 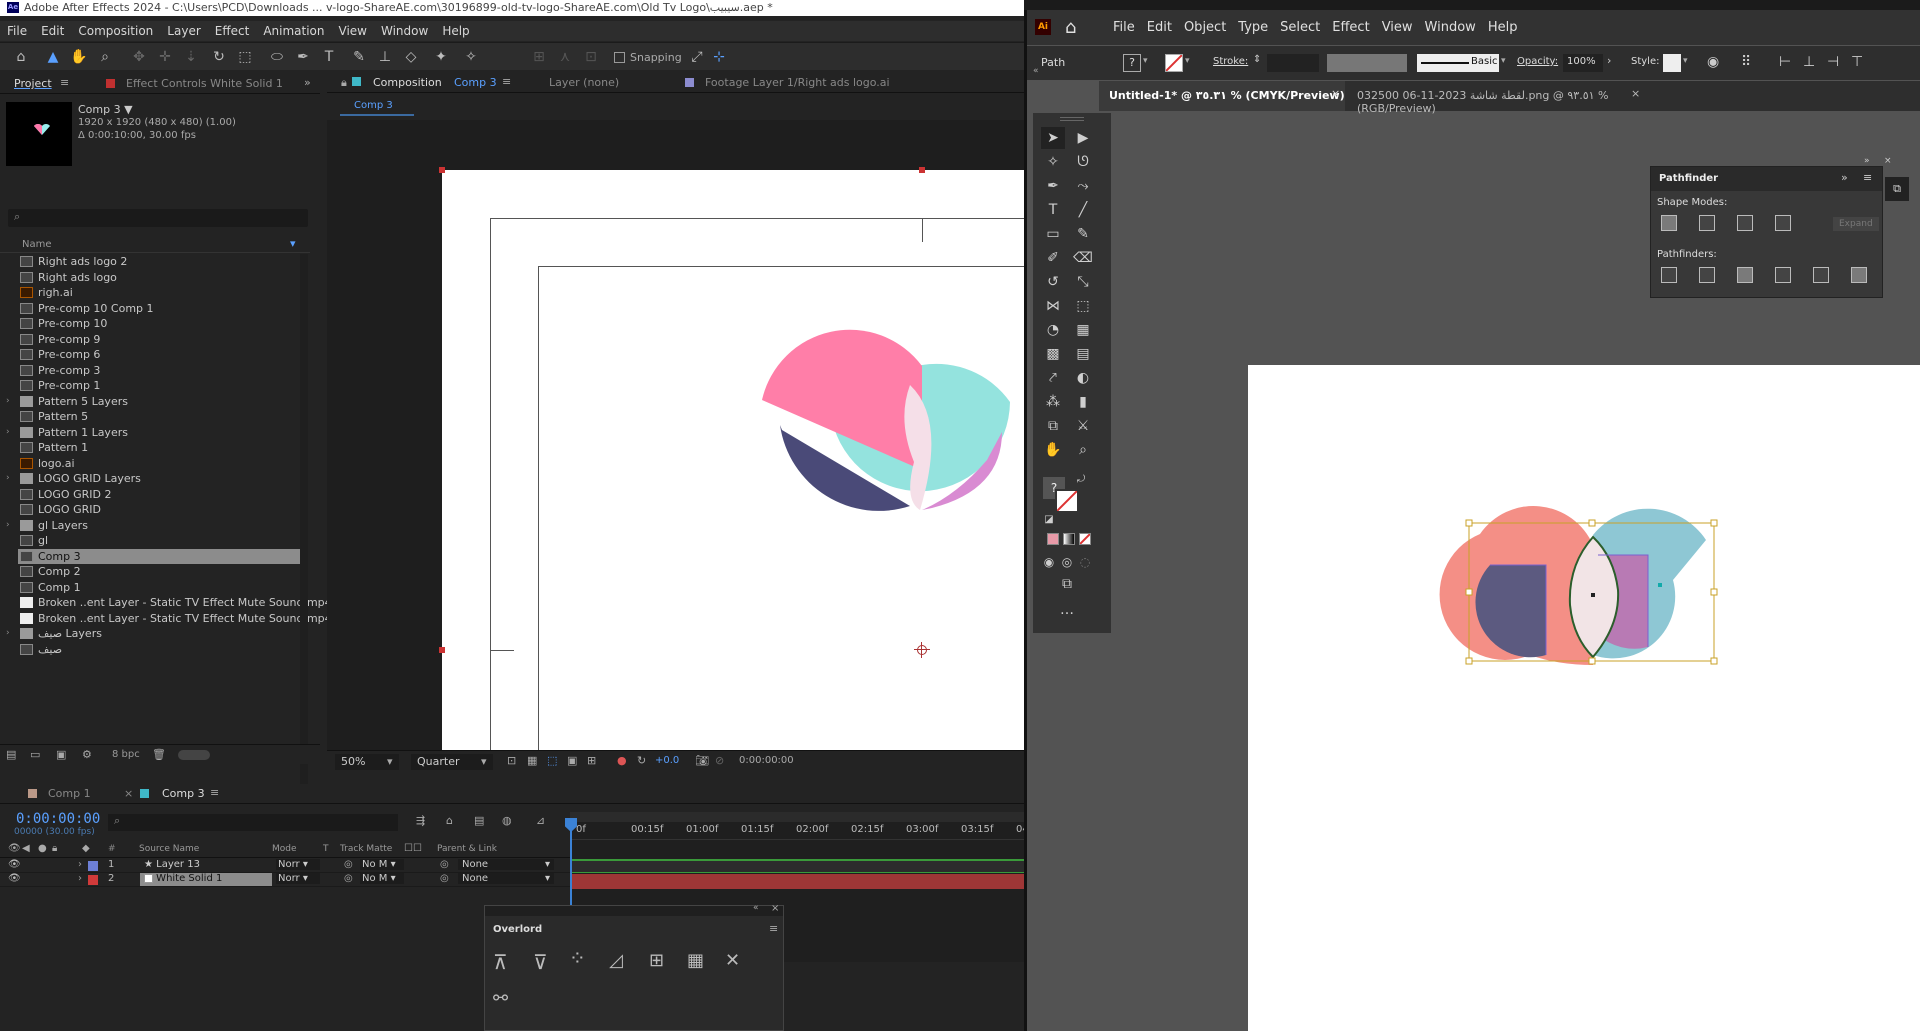 I want to click on anchor-tool-icon: ⬚, so click(x=245, y=57).